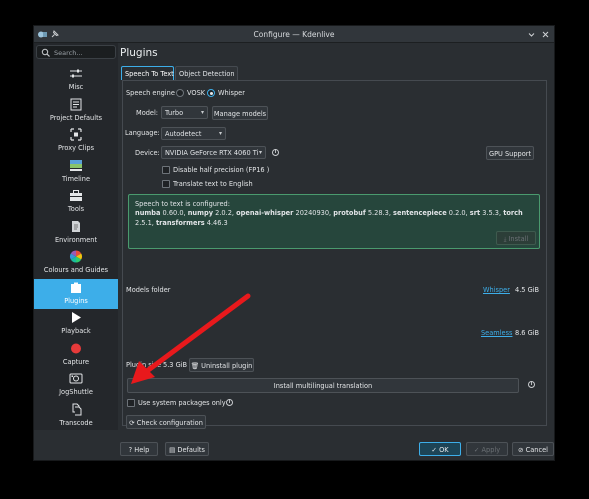 The image size is (589, 499). Describe the element at coordinates (147, 73) in the screenshot. I see `tab-speech-to-text: Speech To Text` at that location.